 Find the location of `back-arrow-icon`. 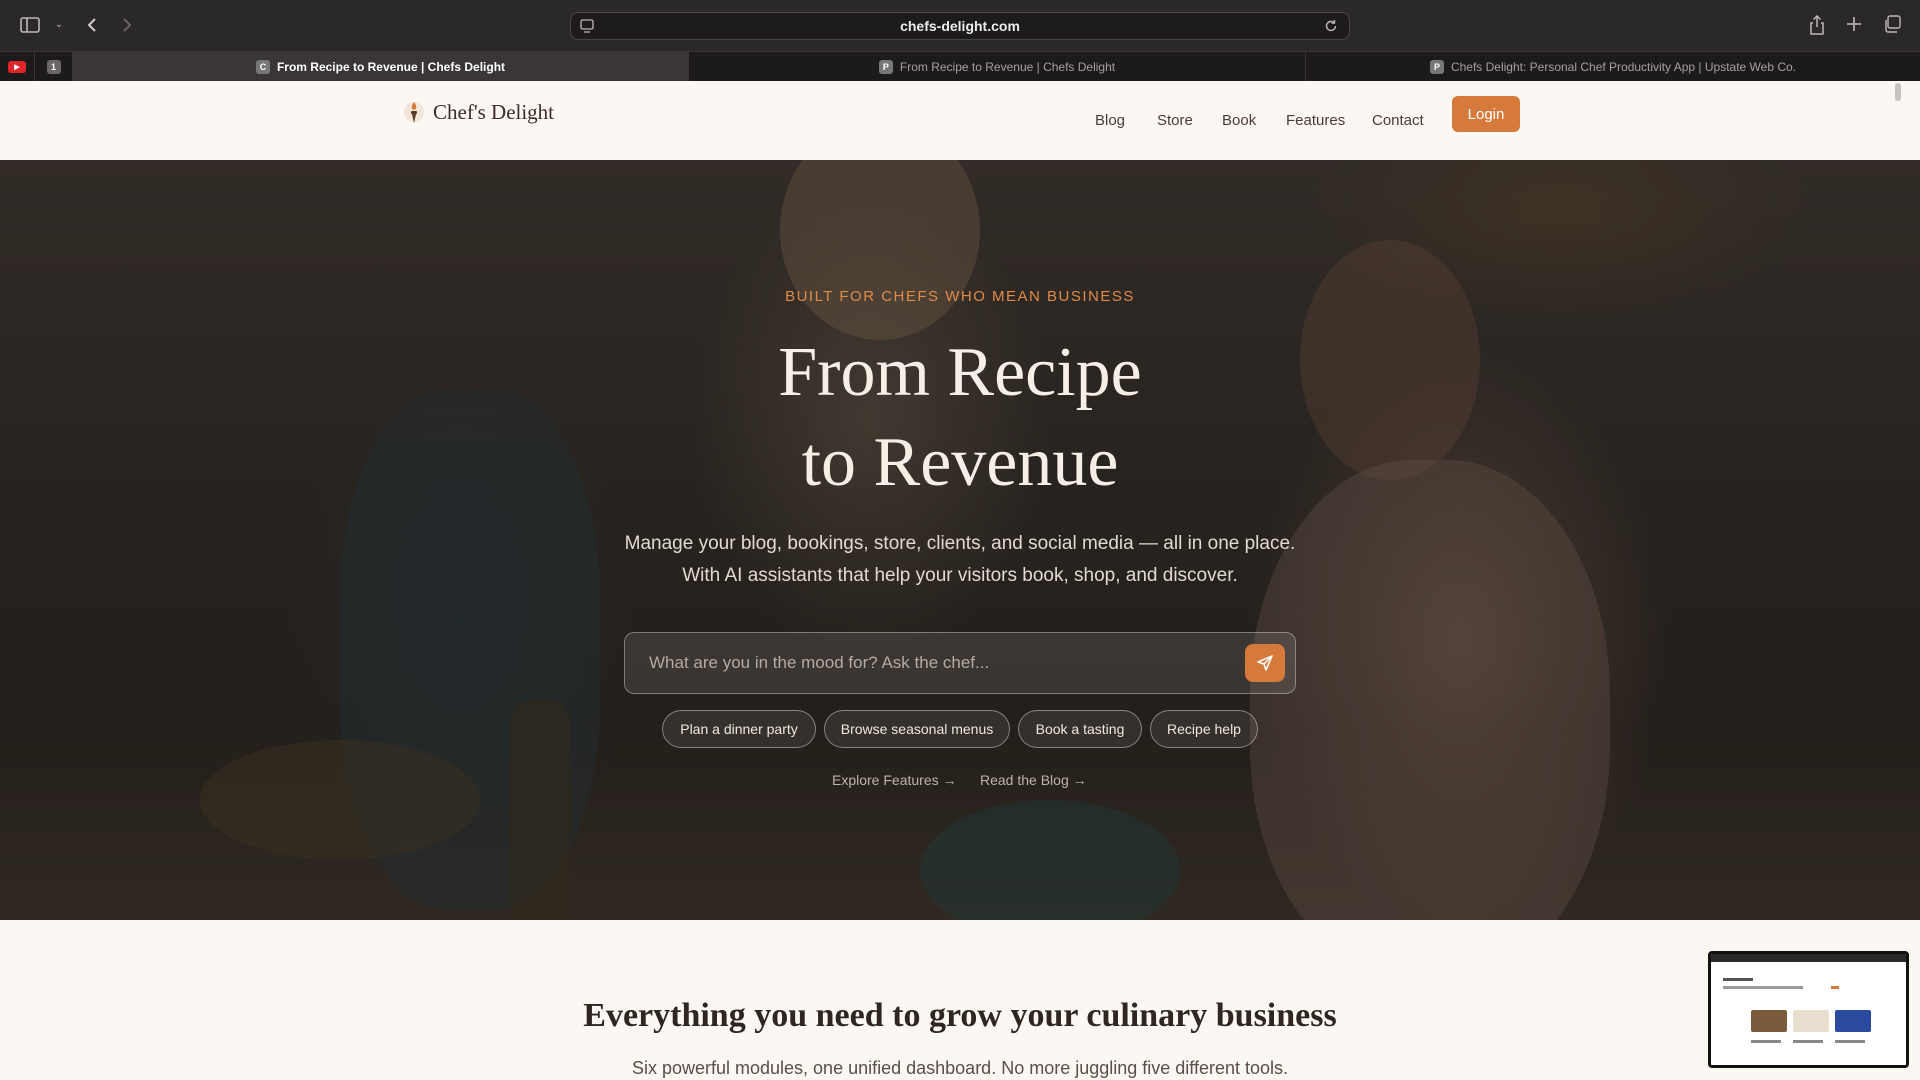

back-arrow-icon is located at coordinates (92, 25).